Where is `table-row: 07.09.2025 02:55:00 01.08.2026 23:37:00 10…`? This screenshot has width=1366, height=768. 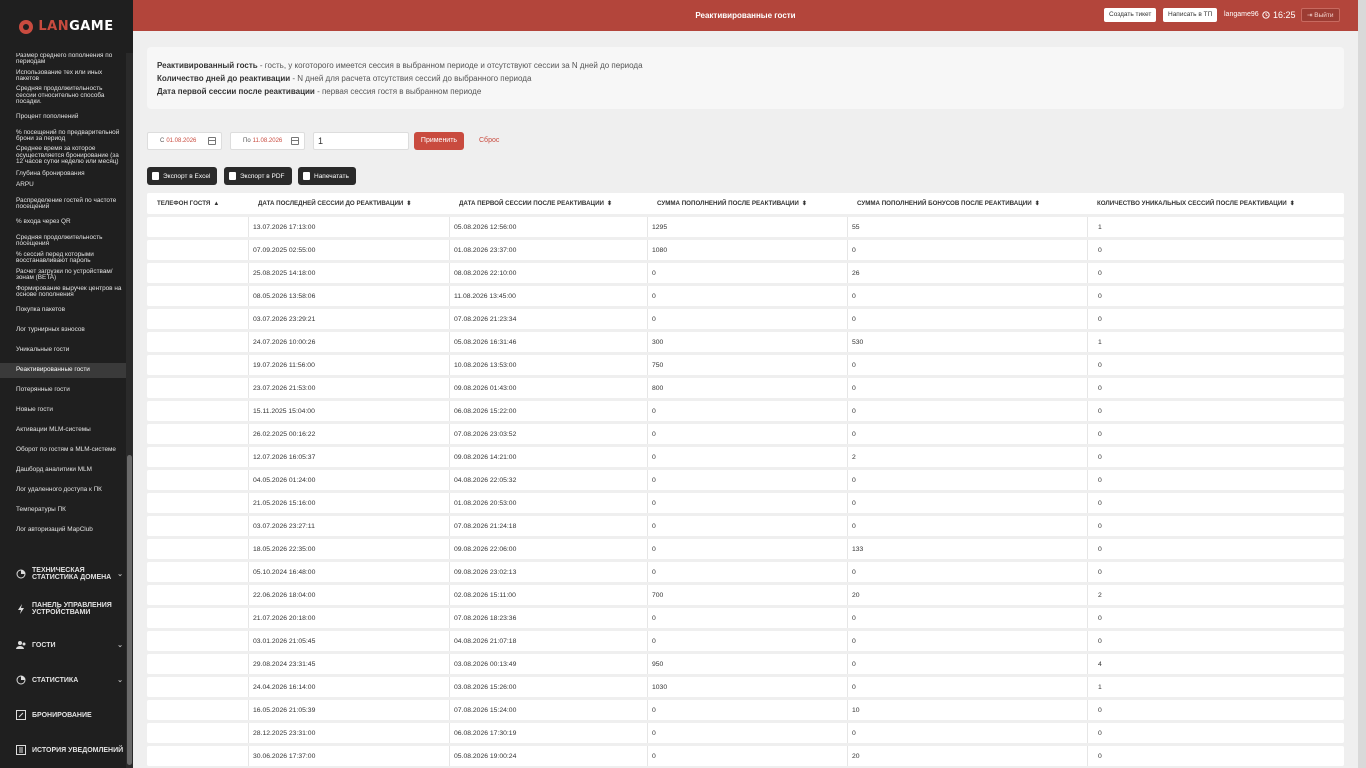
table-row: 07.09.2025 02:55:00 01.08.2026 23:37:00 10… is located at coordinates (745, 250).